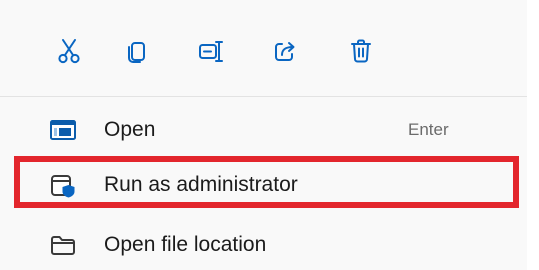 The width and height of the screenshot is (539, 270). What do you see at coordinates (533, 135) in the screenshot?
I see `menu-edge` at bounding box center [533, 135].